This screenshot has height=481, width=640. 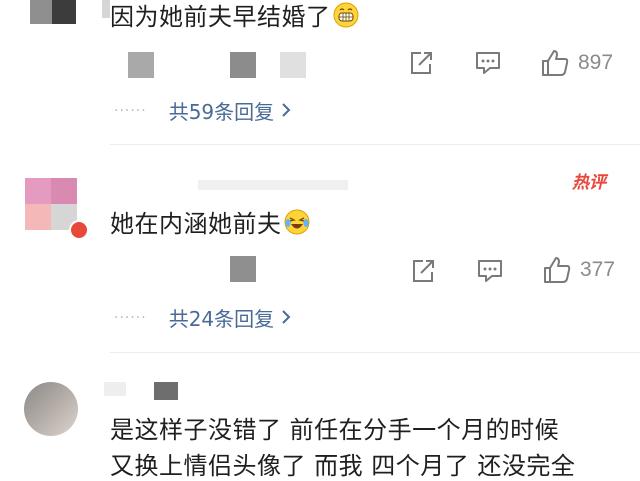 I want to click on avatar, so click(x=51, y=409).